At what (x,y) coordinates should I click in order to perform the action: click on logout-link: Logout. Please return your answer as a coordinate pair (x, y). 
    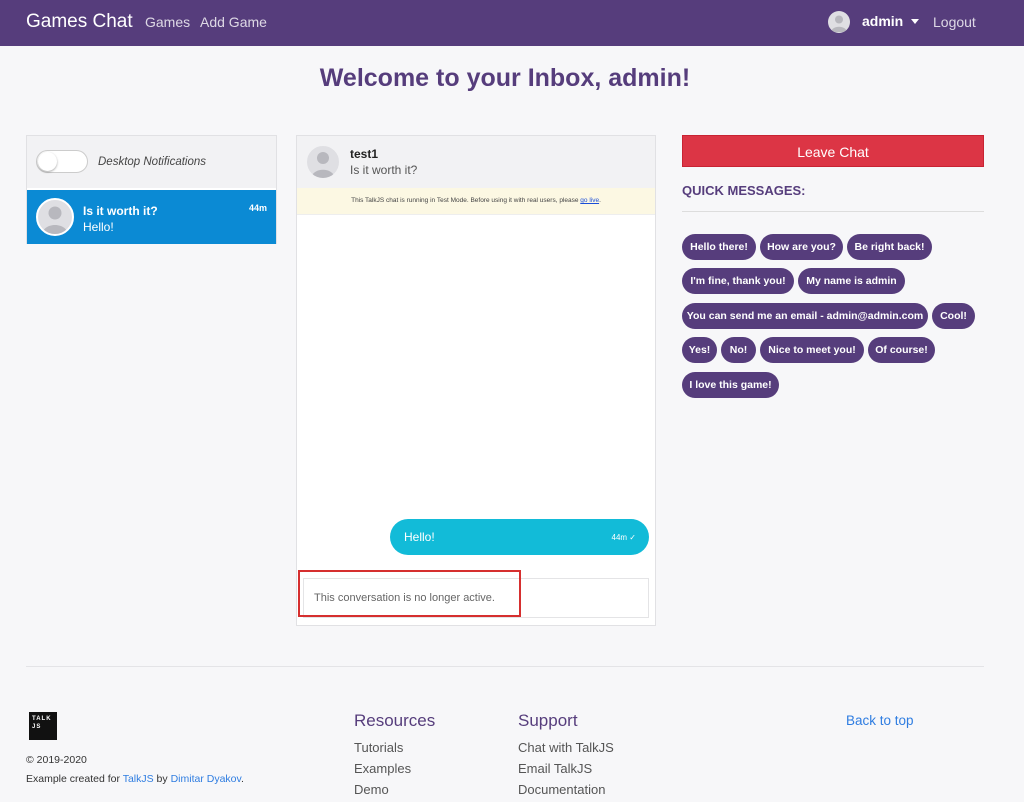
    Looking at the image, I should click on (954, 22).